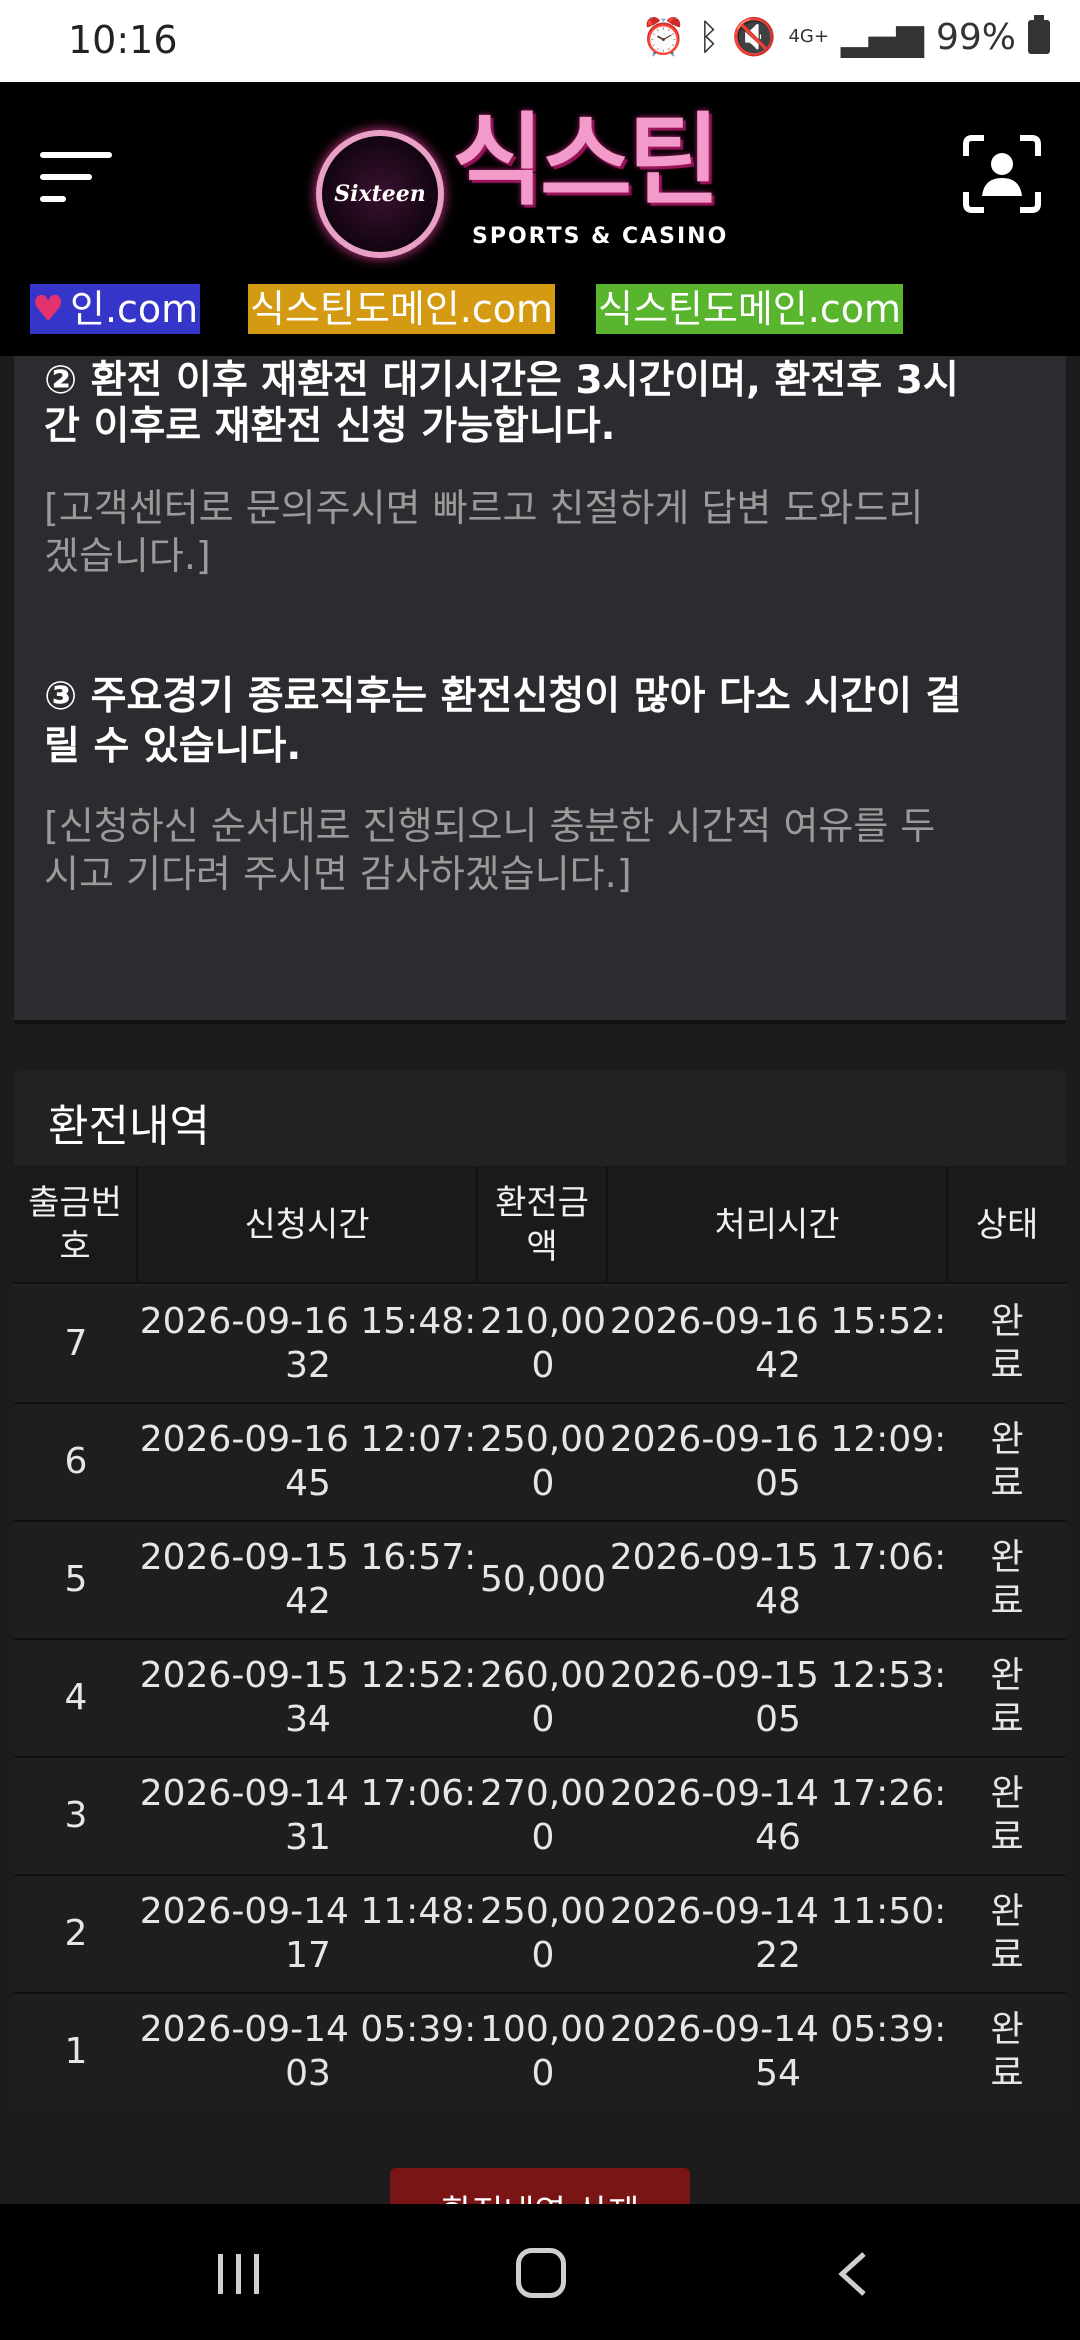  Describe the element at coordinates (76, 1816) in the screenshot. I see `cell-no: 3` at that location.